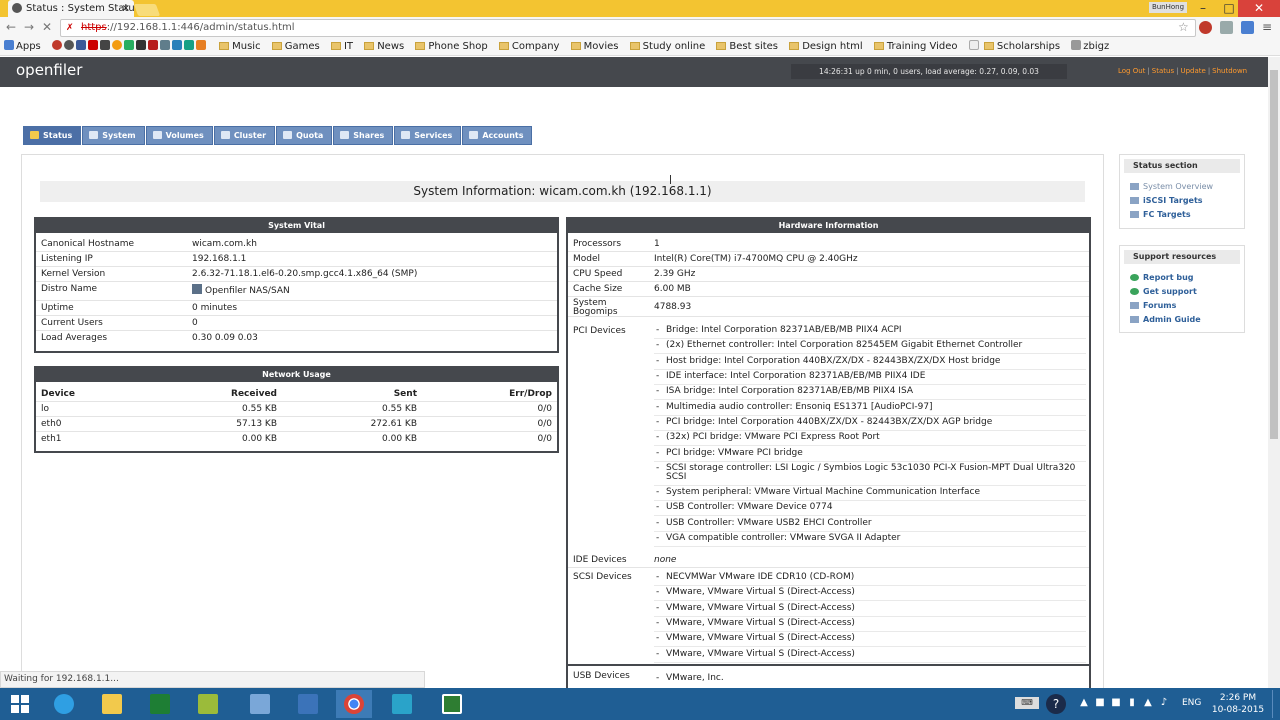 The image size is (1280, 720). What do you see at coordinates (1247, 27) in the screenshot?
I see `translate-icon` at bounding box center [1247, 27].